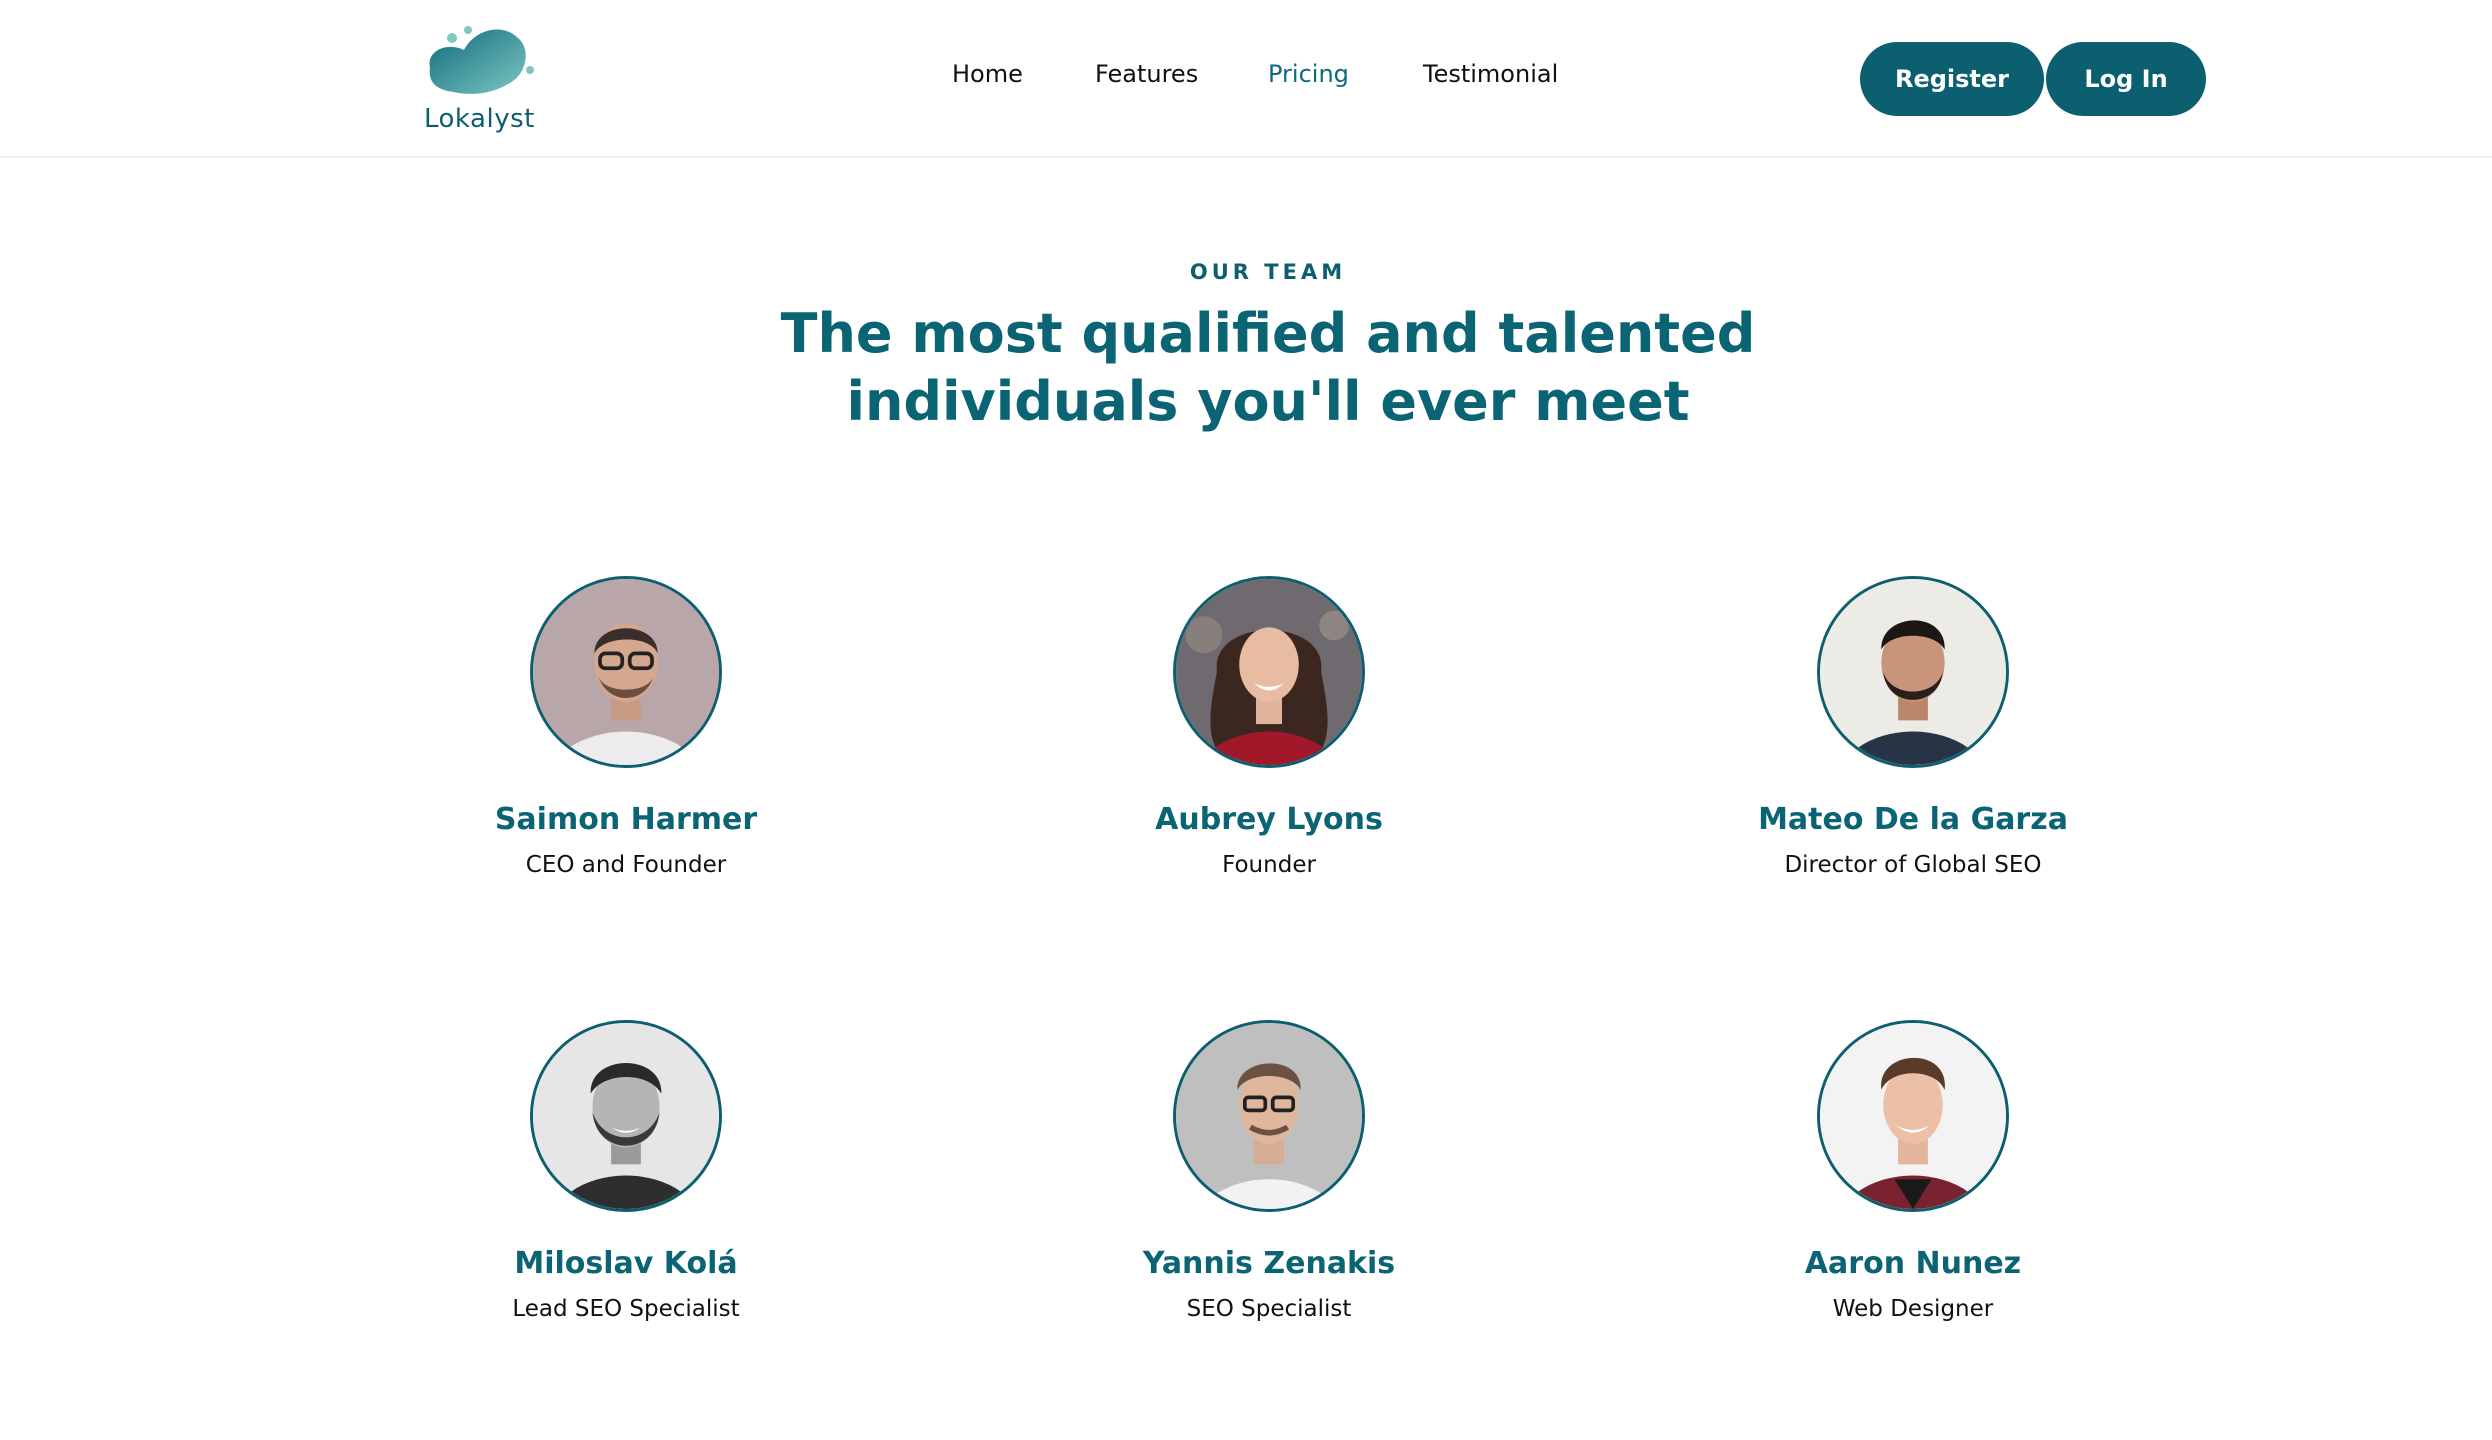 The width and height of the screenshot is (2492, 1440). What do you see at coordinates (1913, 819) in the screenshot?
I see `member-name: Mateo De la Garza` at bounding box center [1913, 819].